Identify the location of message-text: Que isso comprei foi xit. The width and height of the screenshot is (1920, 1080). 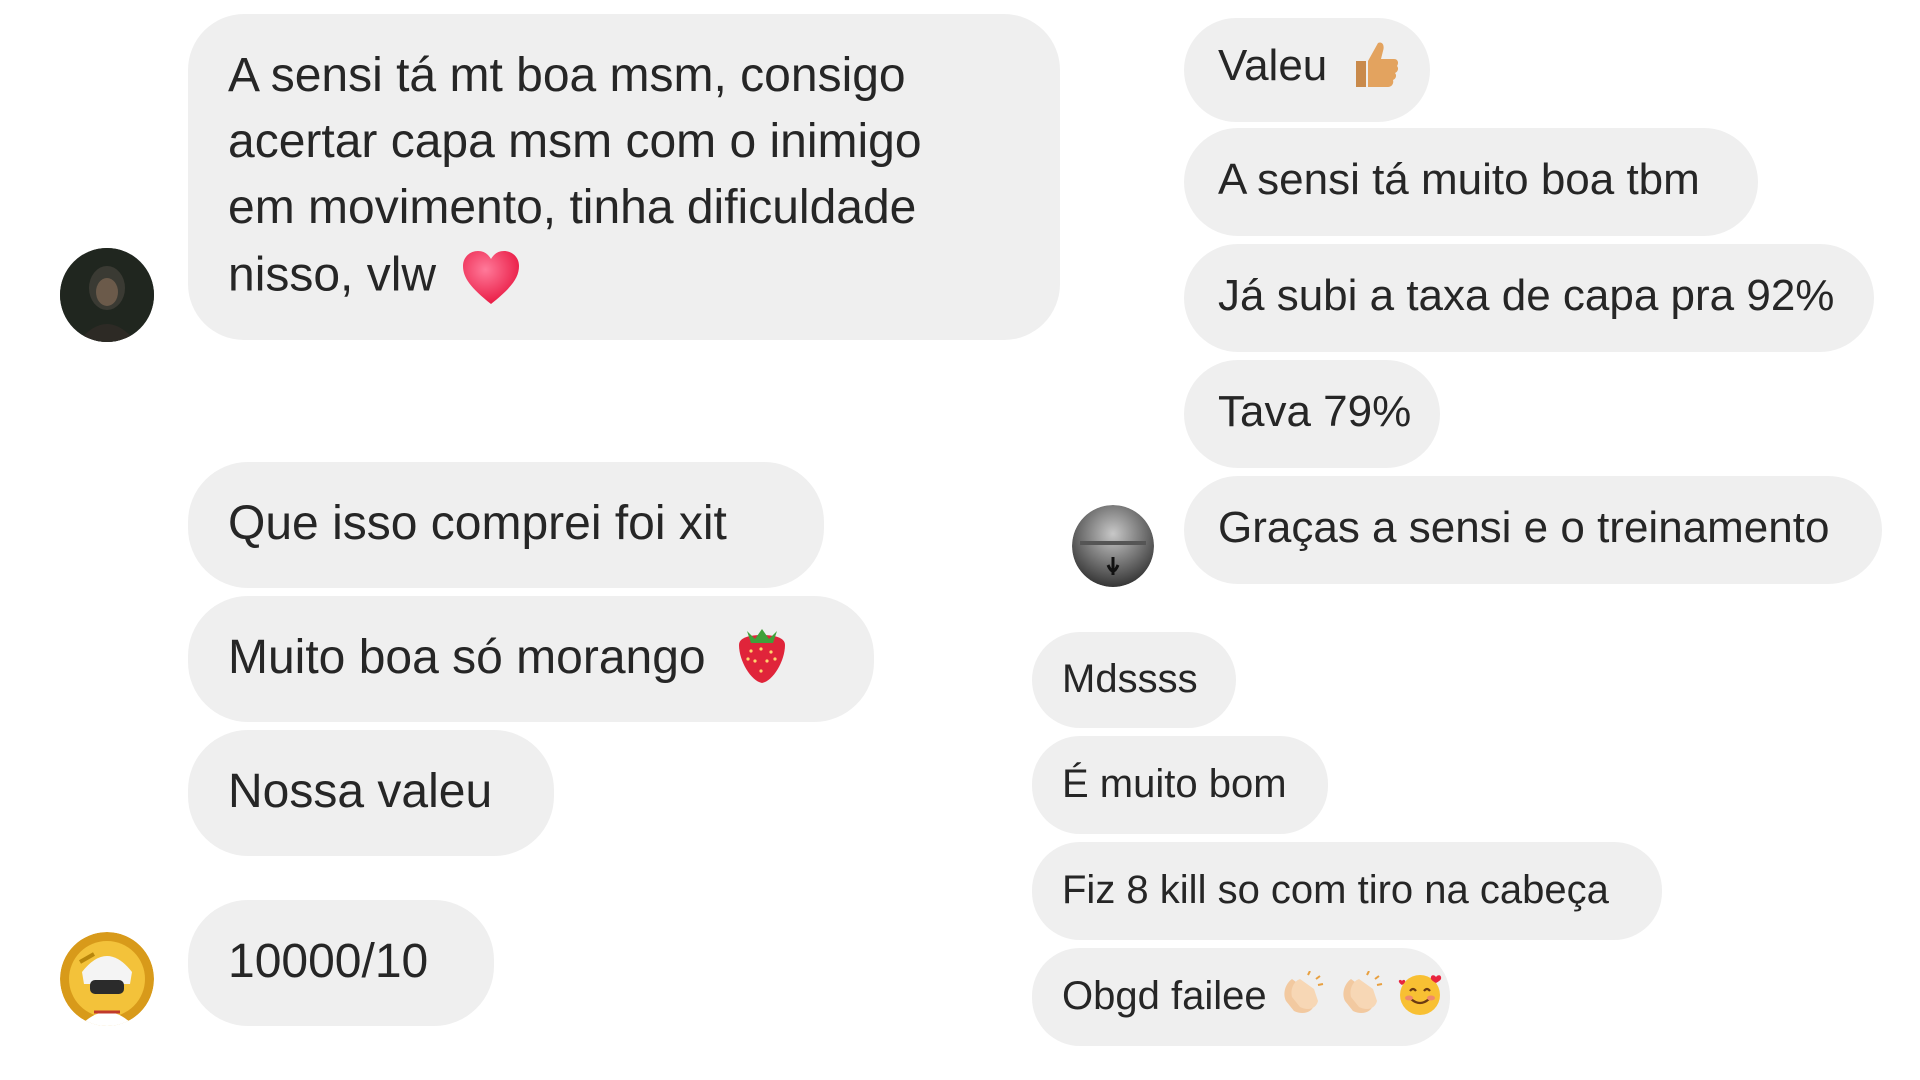
(477, 523).